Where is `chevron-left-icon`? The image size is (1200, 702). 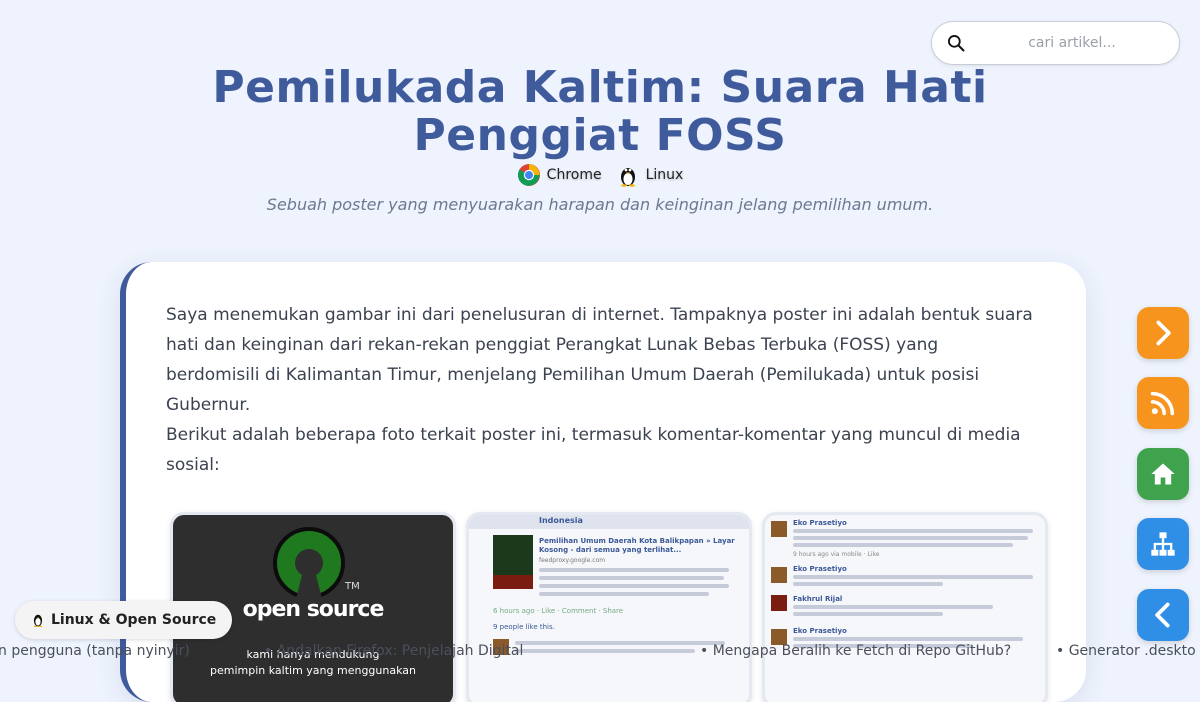 chevron-left-icon is located at coordinates (1162, 615).